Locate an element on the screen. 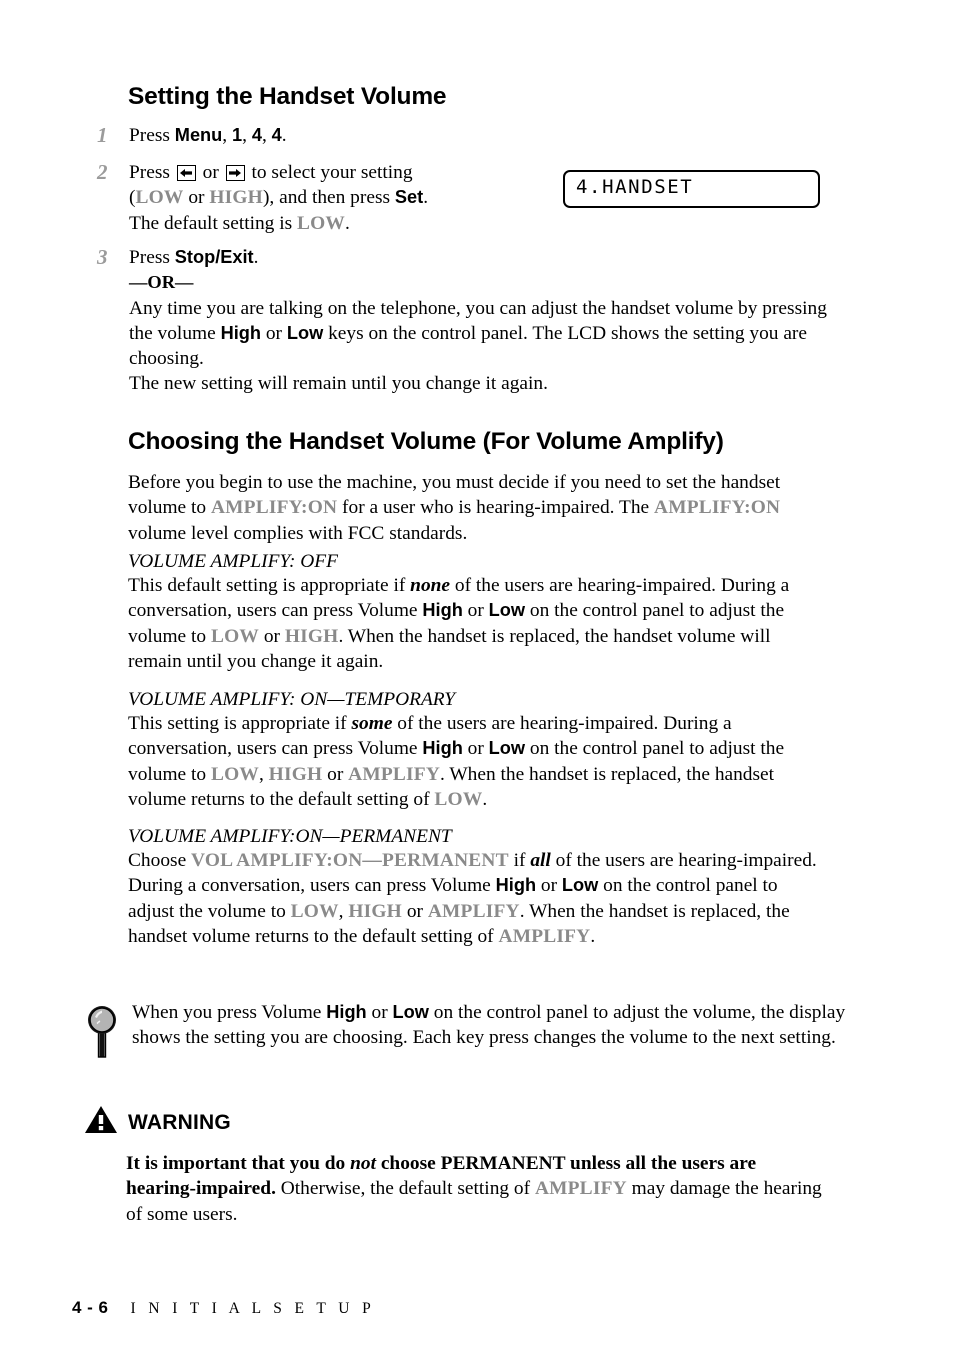  footer-section-name: I N I T I A L S E T U P is located at coordinates (253, 1308).